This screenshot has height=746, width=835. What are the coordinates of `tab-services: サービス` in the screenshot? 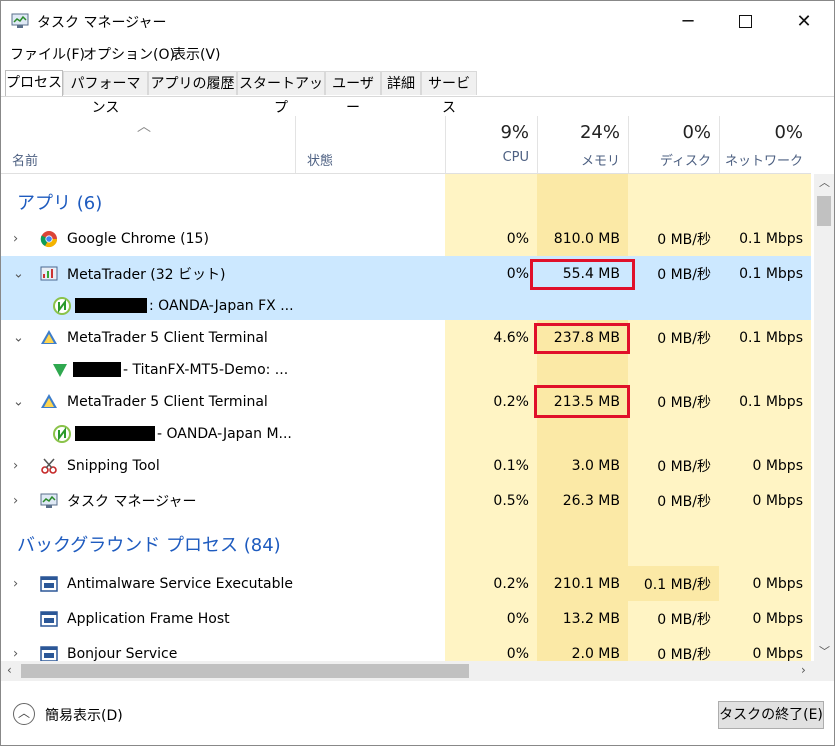 It's located at (449, 93).